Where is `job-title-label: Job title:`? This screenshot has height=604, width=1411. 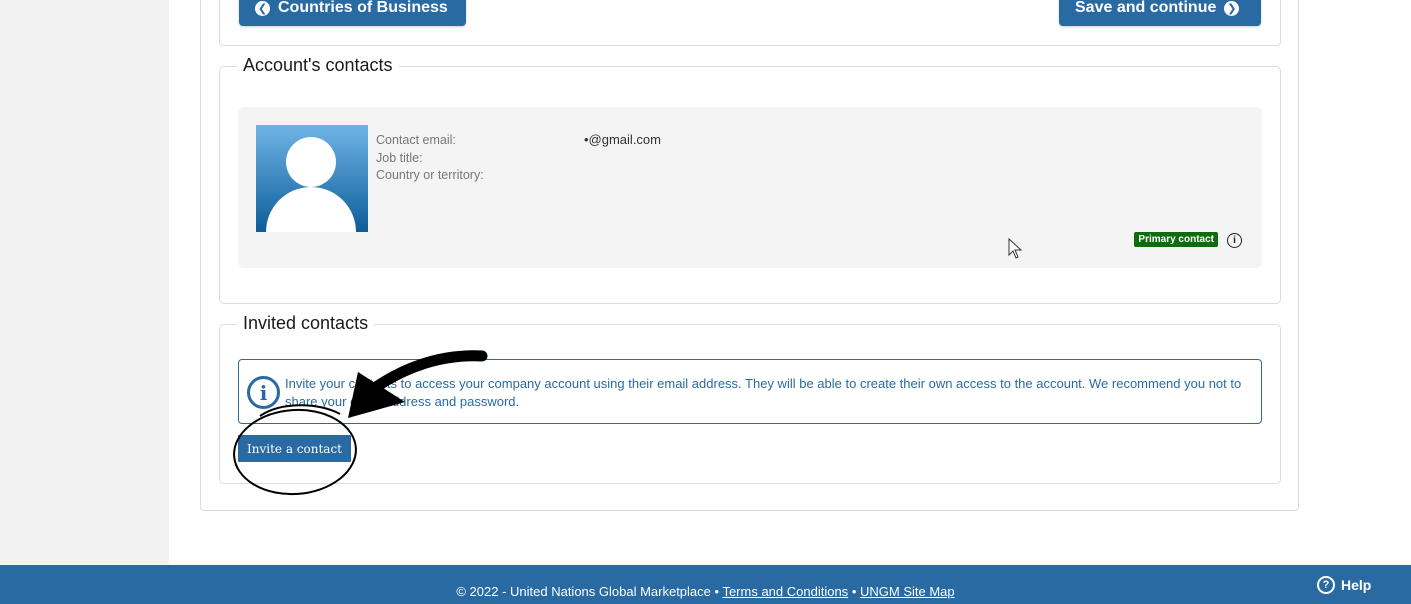
job-title-label: Job title: is located at coordinates (399, 157).